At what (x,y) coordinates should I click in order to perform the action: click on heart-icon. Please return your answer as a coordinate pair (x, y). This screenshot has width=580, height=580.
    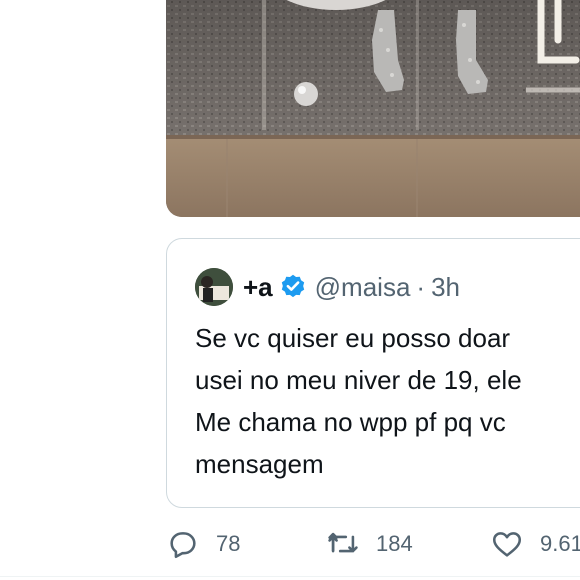
    Looking at the image, I should click on (507, 544).